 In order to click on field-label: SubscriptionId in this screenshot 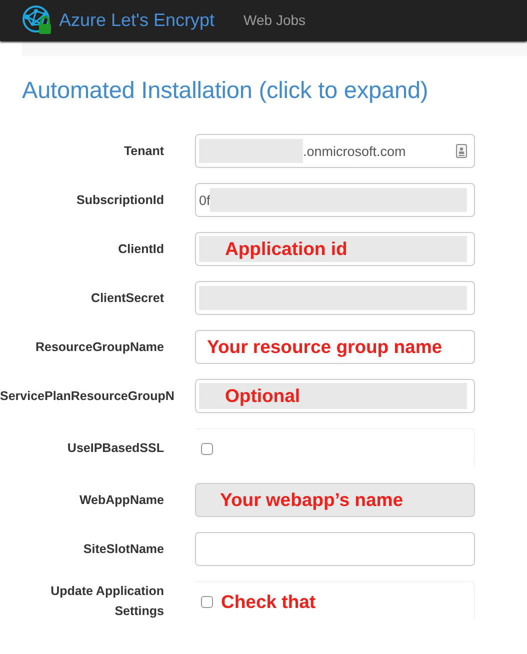, I will do `click(120, 200)`.